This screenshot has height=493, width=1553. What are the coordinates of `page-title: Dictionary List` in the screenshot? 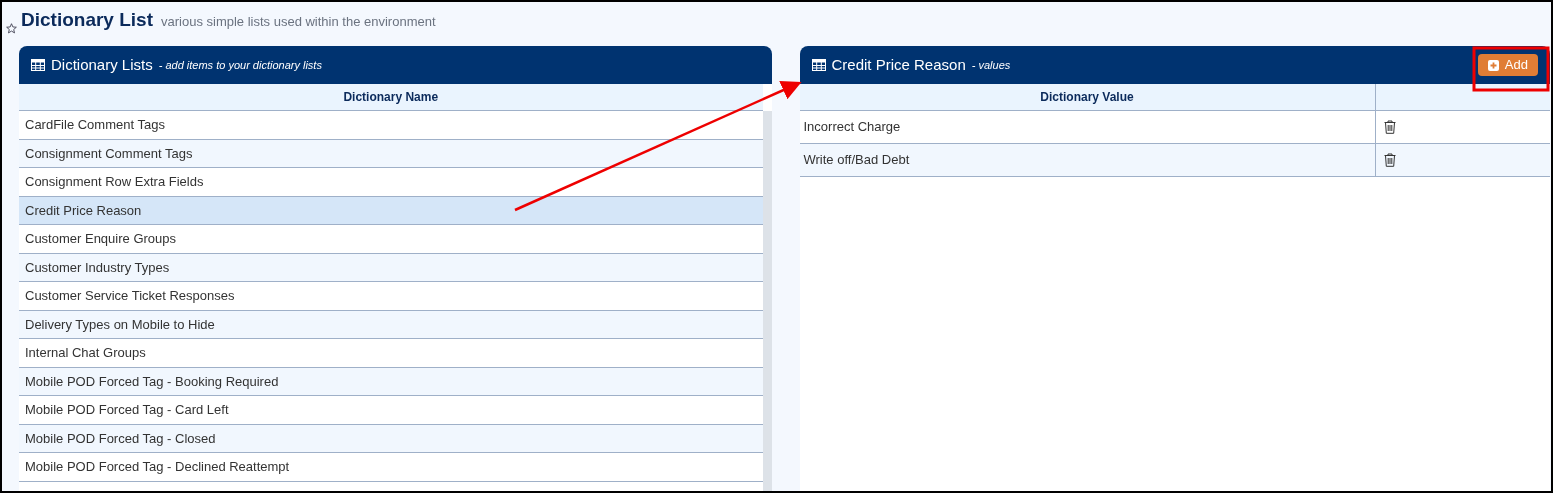 It's located at (87, 20).